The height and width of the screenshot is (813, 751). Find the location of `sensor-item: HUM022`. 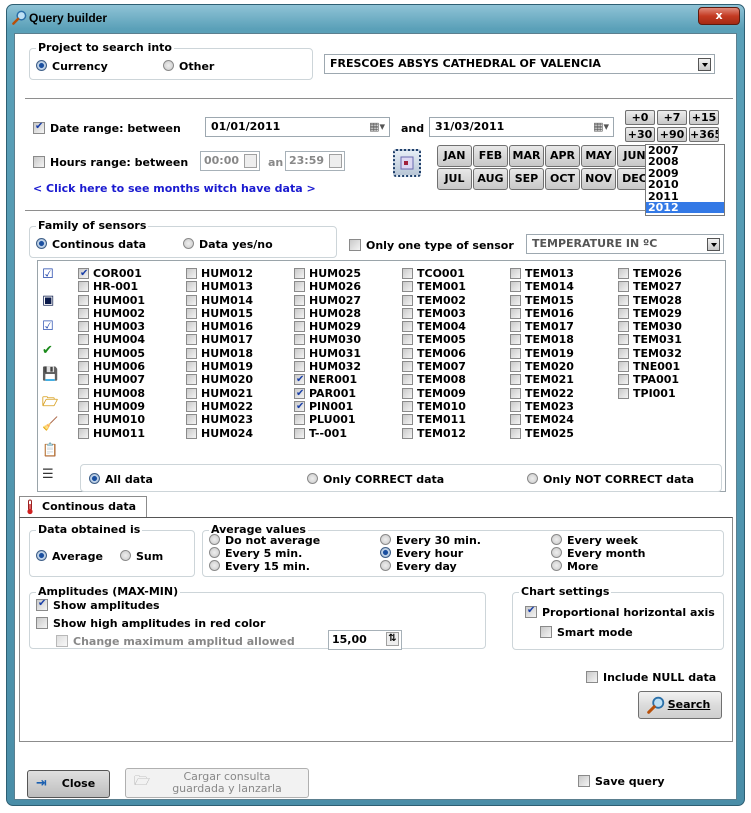

sensor-item: HUM022 is located at coordinates (240, 406).